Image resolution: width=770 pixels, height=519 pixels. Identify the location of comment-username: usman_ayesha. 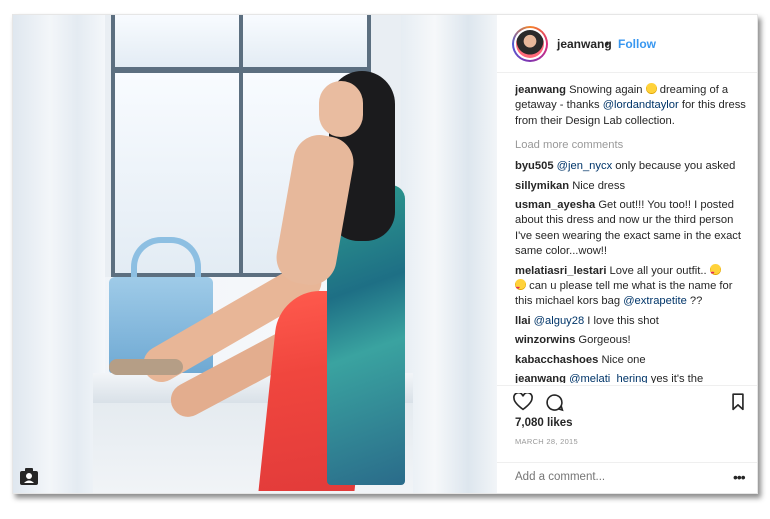
(555, 205).